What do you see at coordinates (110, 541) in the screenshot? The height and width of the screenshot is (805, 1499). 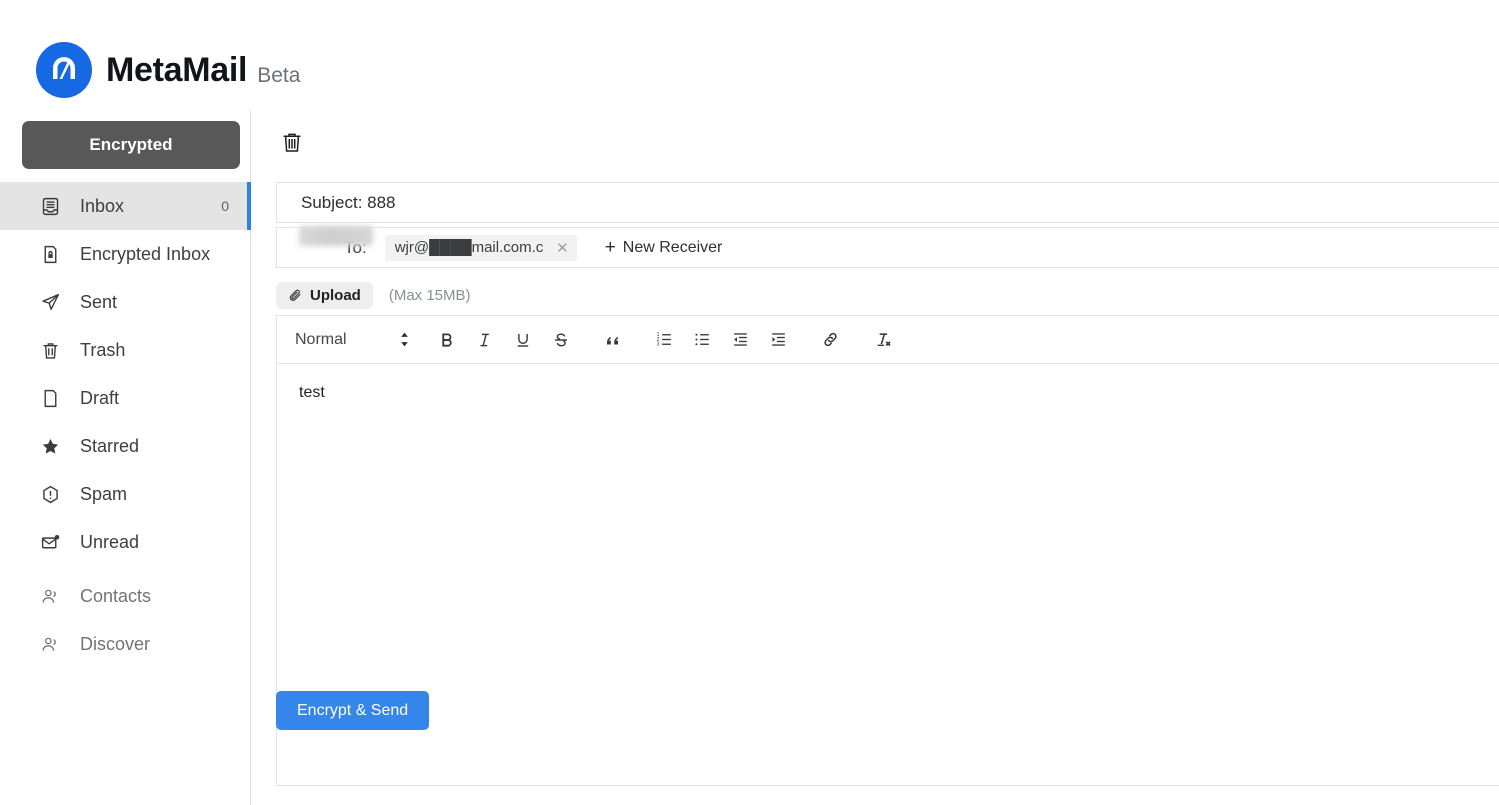 I see `sidebar-item-label: Unread` at bounding box center [110, 541].